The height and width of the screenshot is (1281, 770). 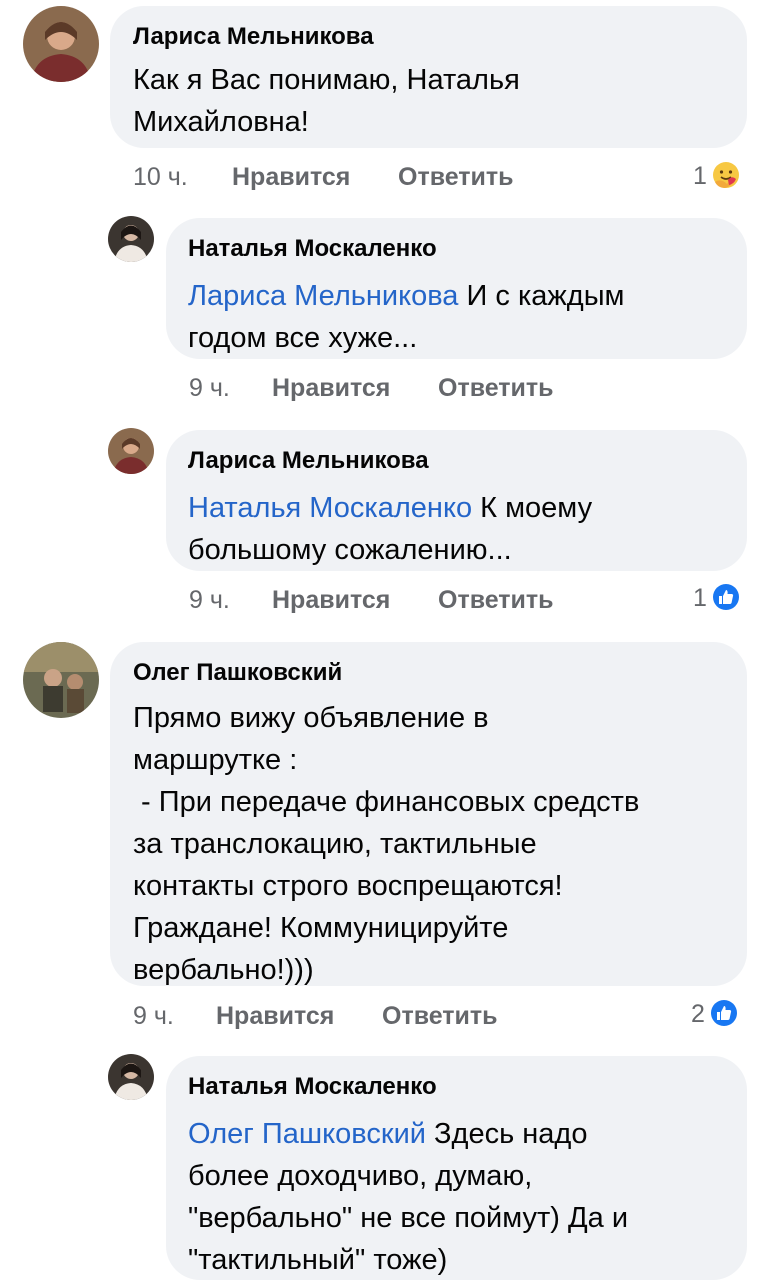 I want to click on comment-line: Михайловна!, so click(x=221, y=122).